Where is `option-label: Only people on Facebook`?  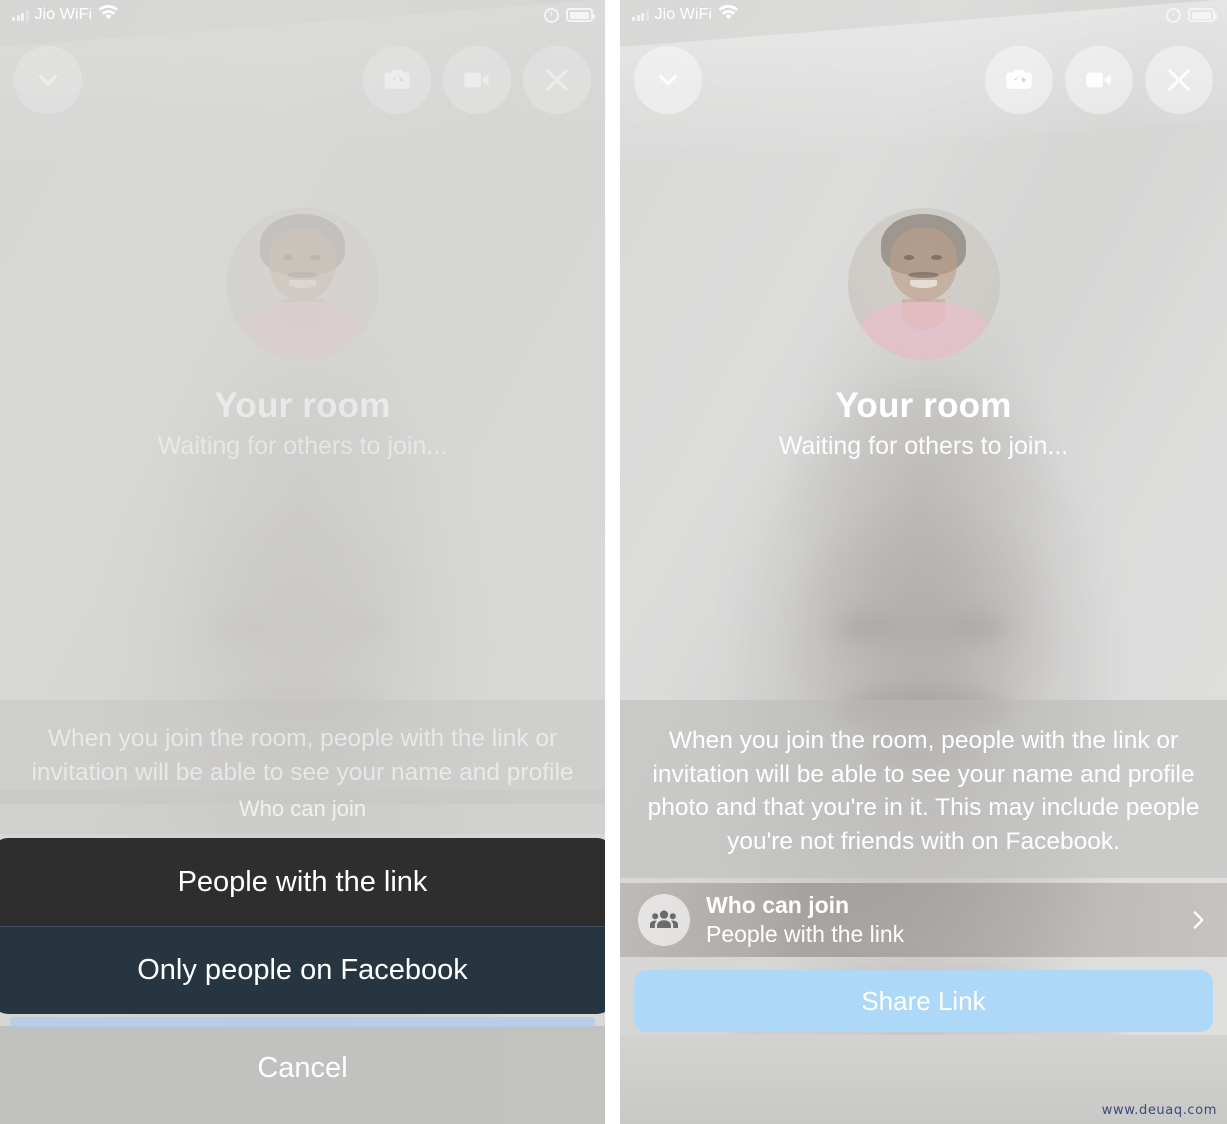 option-label: Only people on Facebook is located at coordinates (302, 970).